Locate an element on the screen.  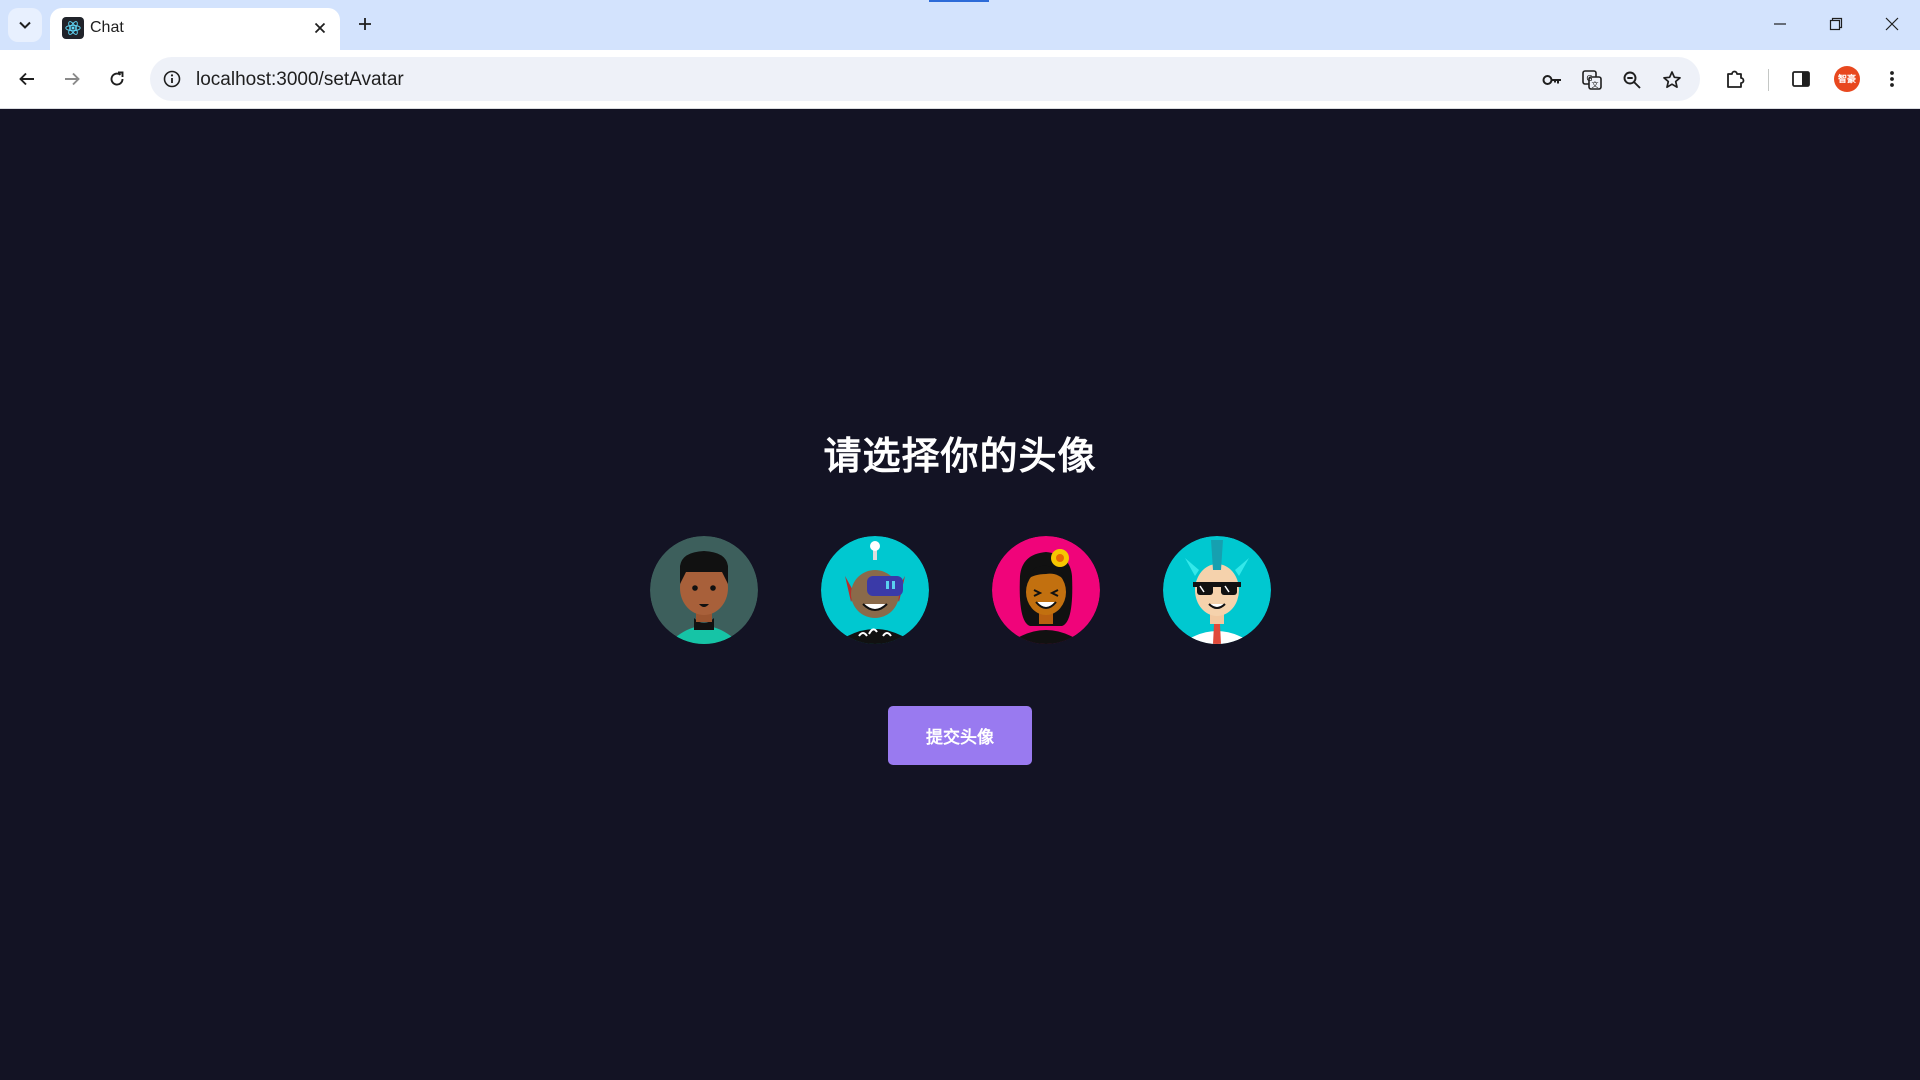
sidepanel-icon is located at coordinates (1801, 79).